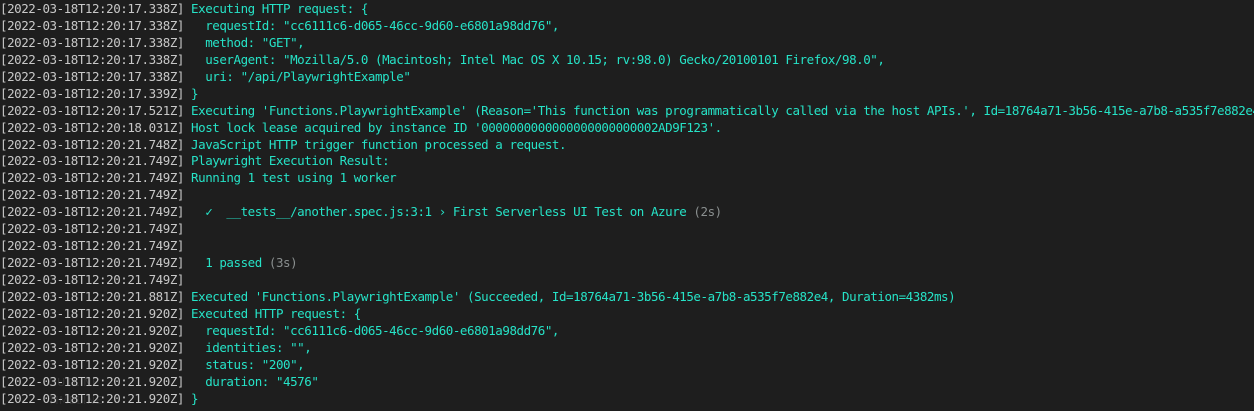 This screenshot has height=411, width=1254. Describe the element at coordinates (92, 93) in the screenshot. I see `log-timestamp: [2022-03-18T12:20:17.339Z]` at that location.